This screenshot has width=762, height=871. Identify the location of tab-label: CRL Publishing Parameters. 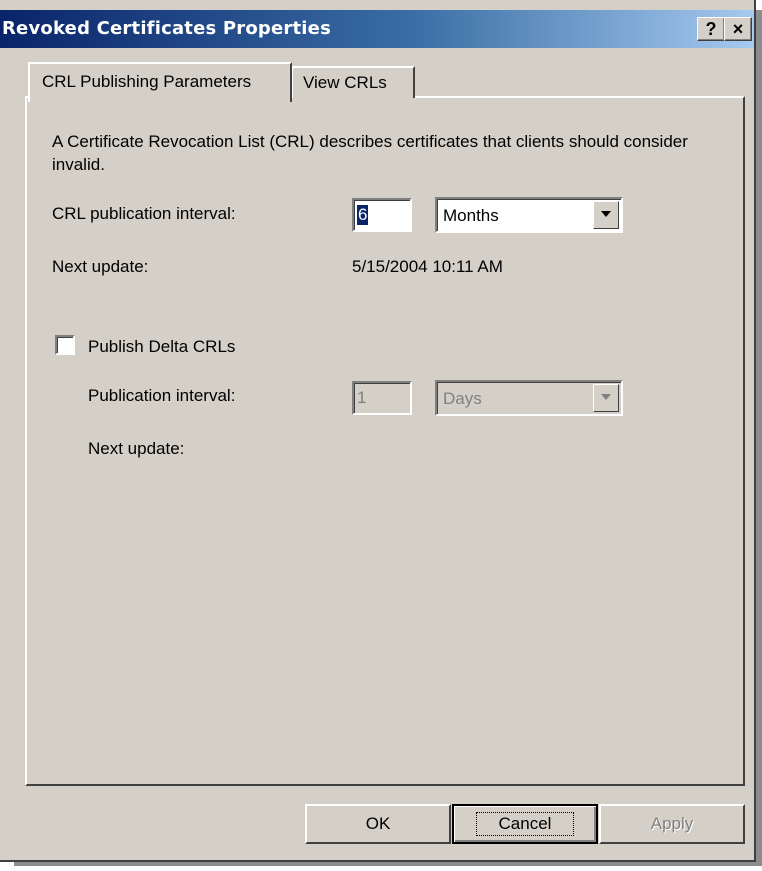
(147, 81).